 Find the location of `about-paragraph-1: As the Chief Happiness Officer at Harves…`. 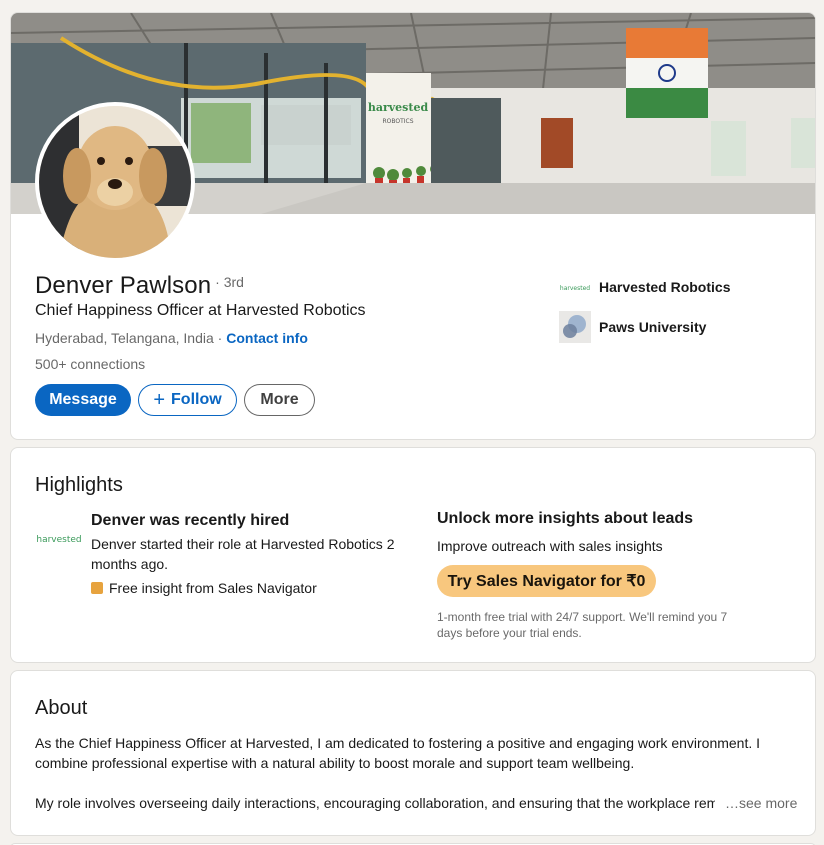

about-paragraph-1: As the Chief Happiness Officer at Harves… is located at coordinates (398, 753).